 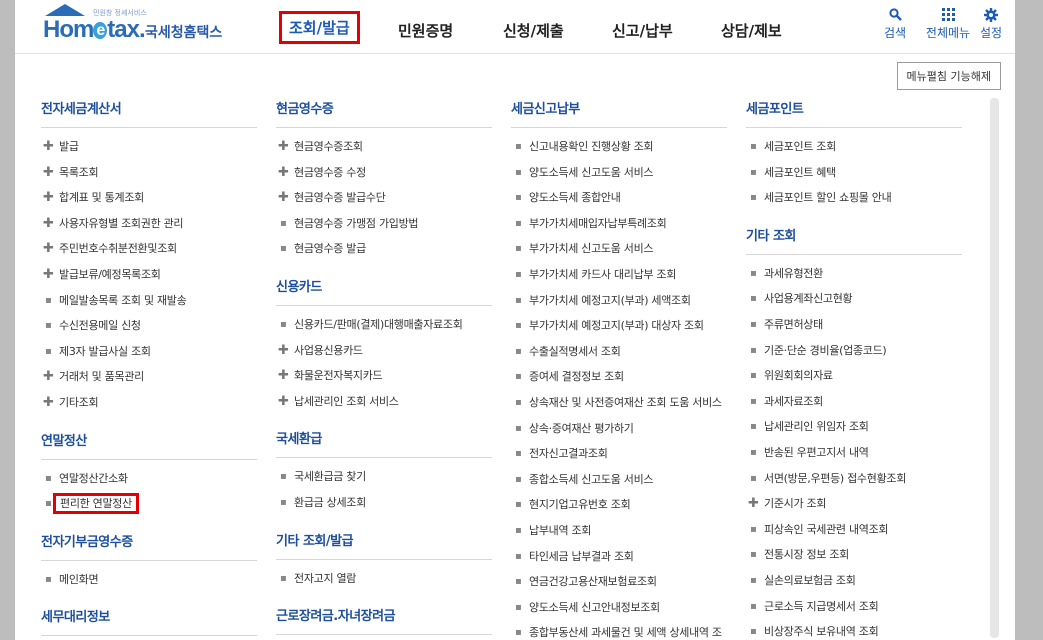 I want to click on menu-item: ▪ 현금영수증 가맹점 가입방법, so click(x=384, y=224).